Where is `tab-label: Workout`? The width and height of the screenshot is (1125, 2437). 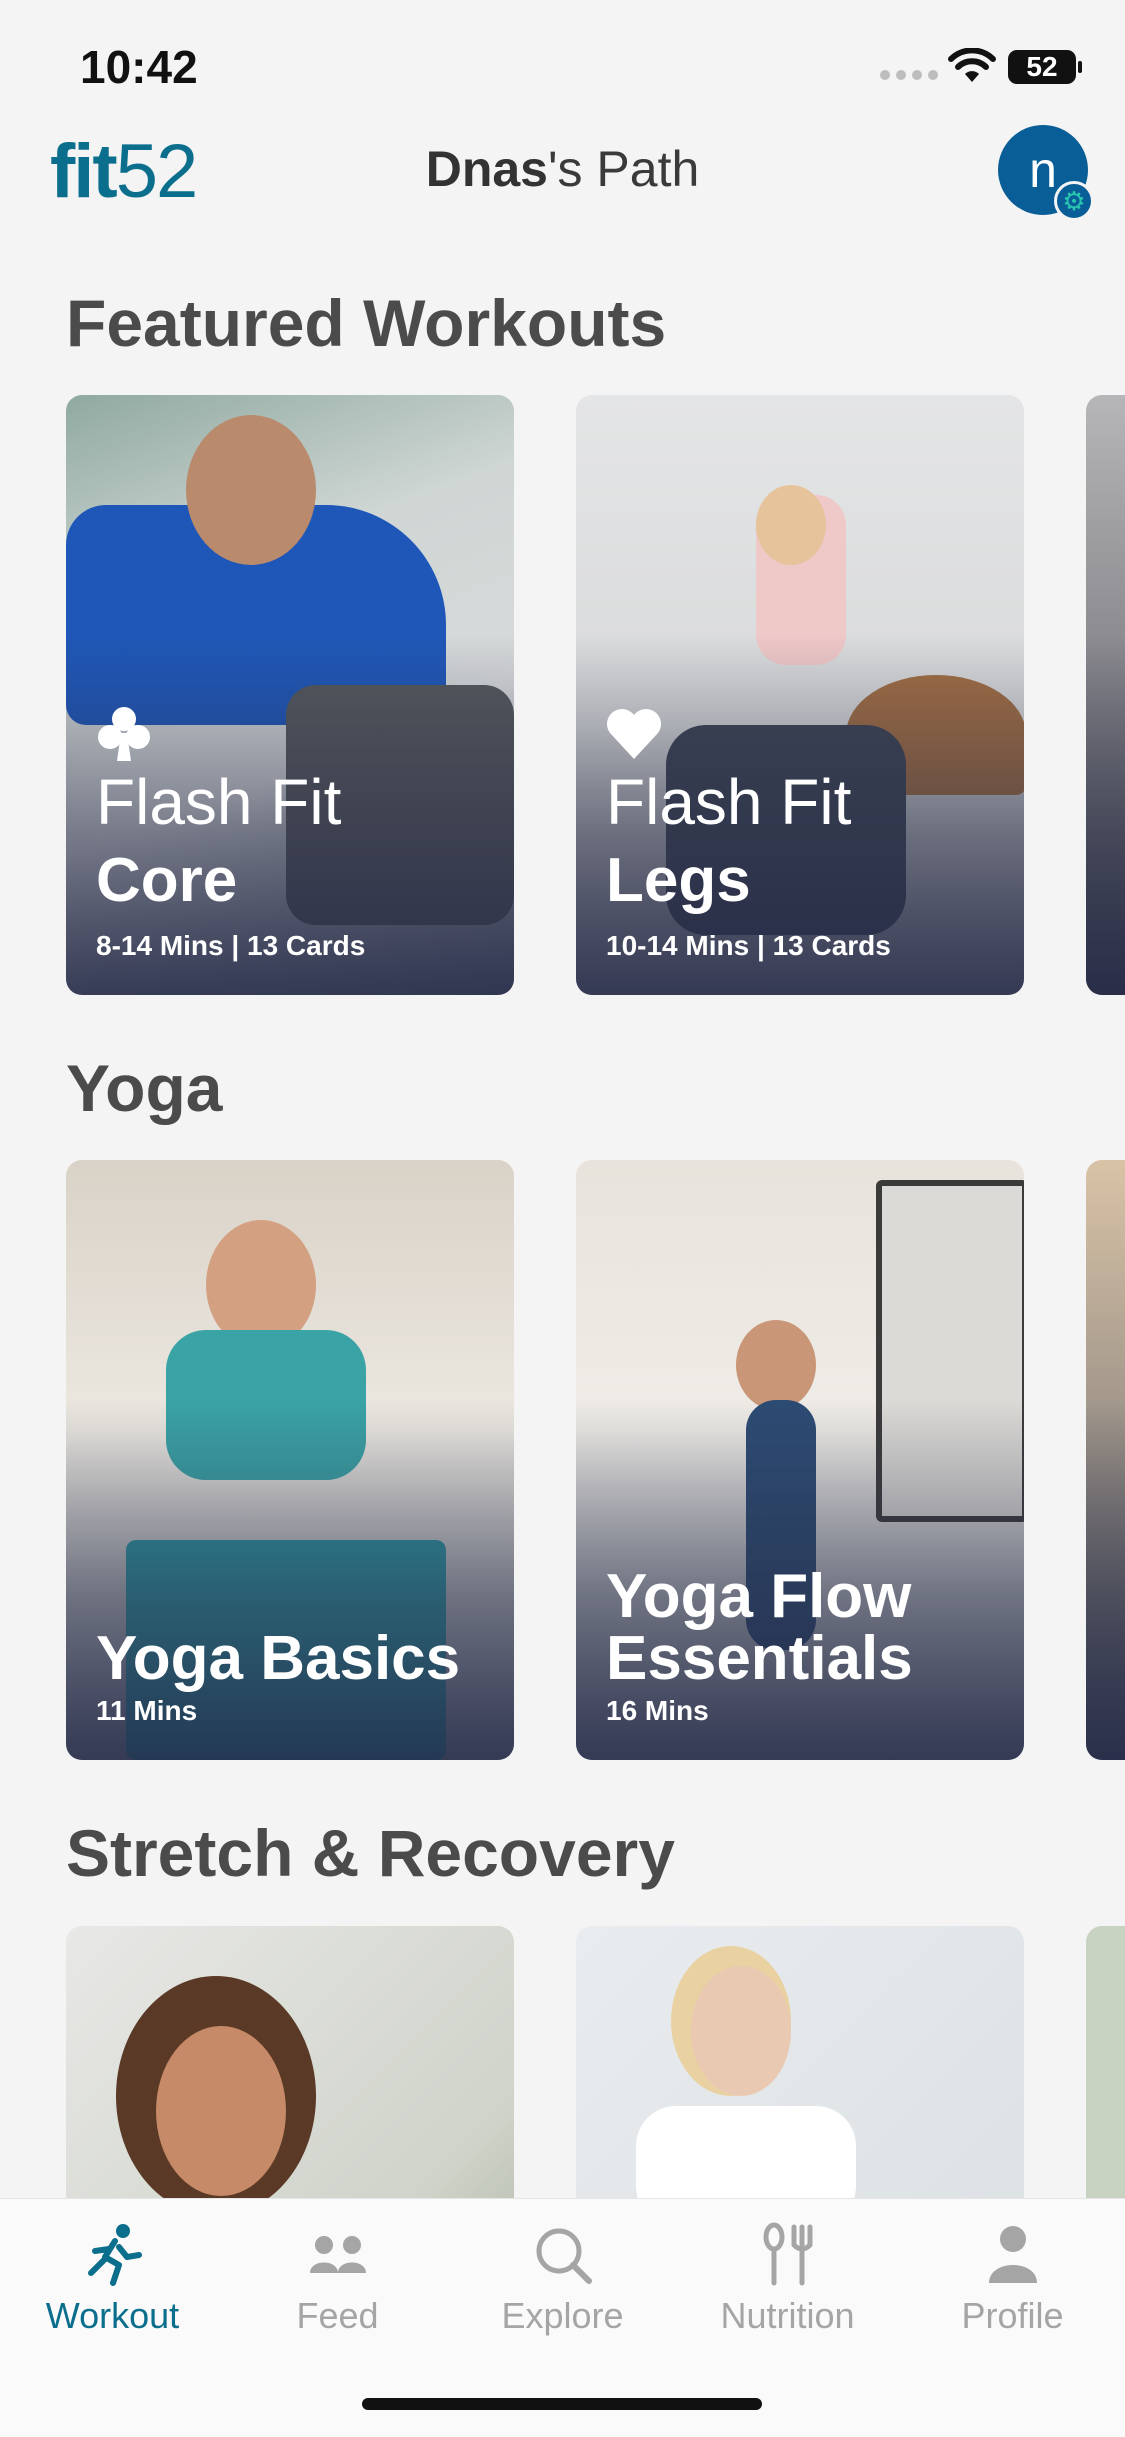
tab-label: Workout is located at coordinates (112, 2315).